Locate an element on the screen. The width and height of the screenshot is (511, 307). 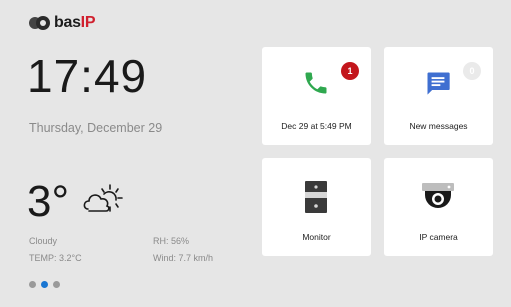
clock-date: Thursday, December 29 is located at coordinates (96, 128).